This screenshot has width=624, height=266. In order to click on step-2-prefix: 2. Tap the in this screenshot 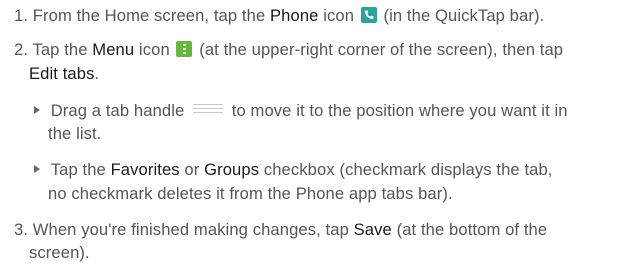, I will do `click(53, 49)`.